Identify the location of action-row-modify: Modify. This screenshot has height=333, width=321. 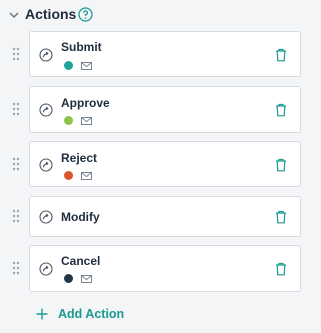
(160, 216).